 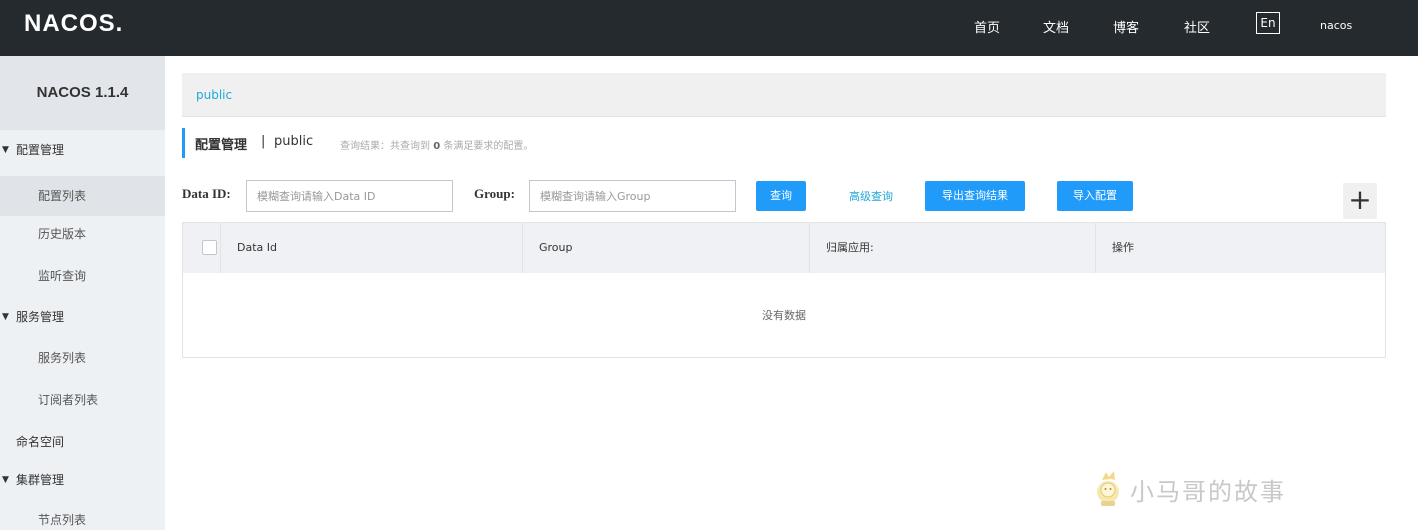 I want to click on column-header-app: 归属应用:, so click(x=953, y=248).